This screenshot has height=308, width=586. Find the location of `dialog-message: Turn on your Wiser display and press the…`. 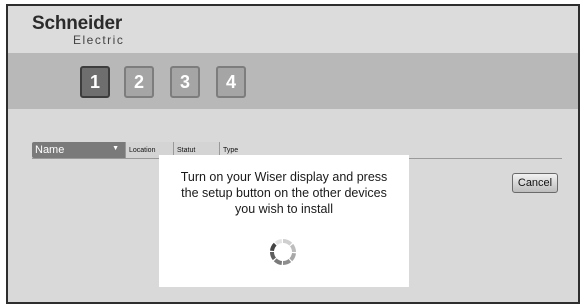

dialog-message: Turn on your Wiser display and press the… is located at coordinates (284, 193).